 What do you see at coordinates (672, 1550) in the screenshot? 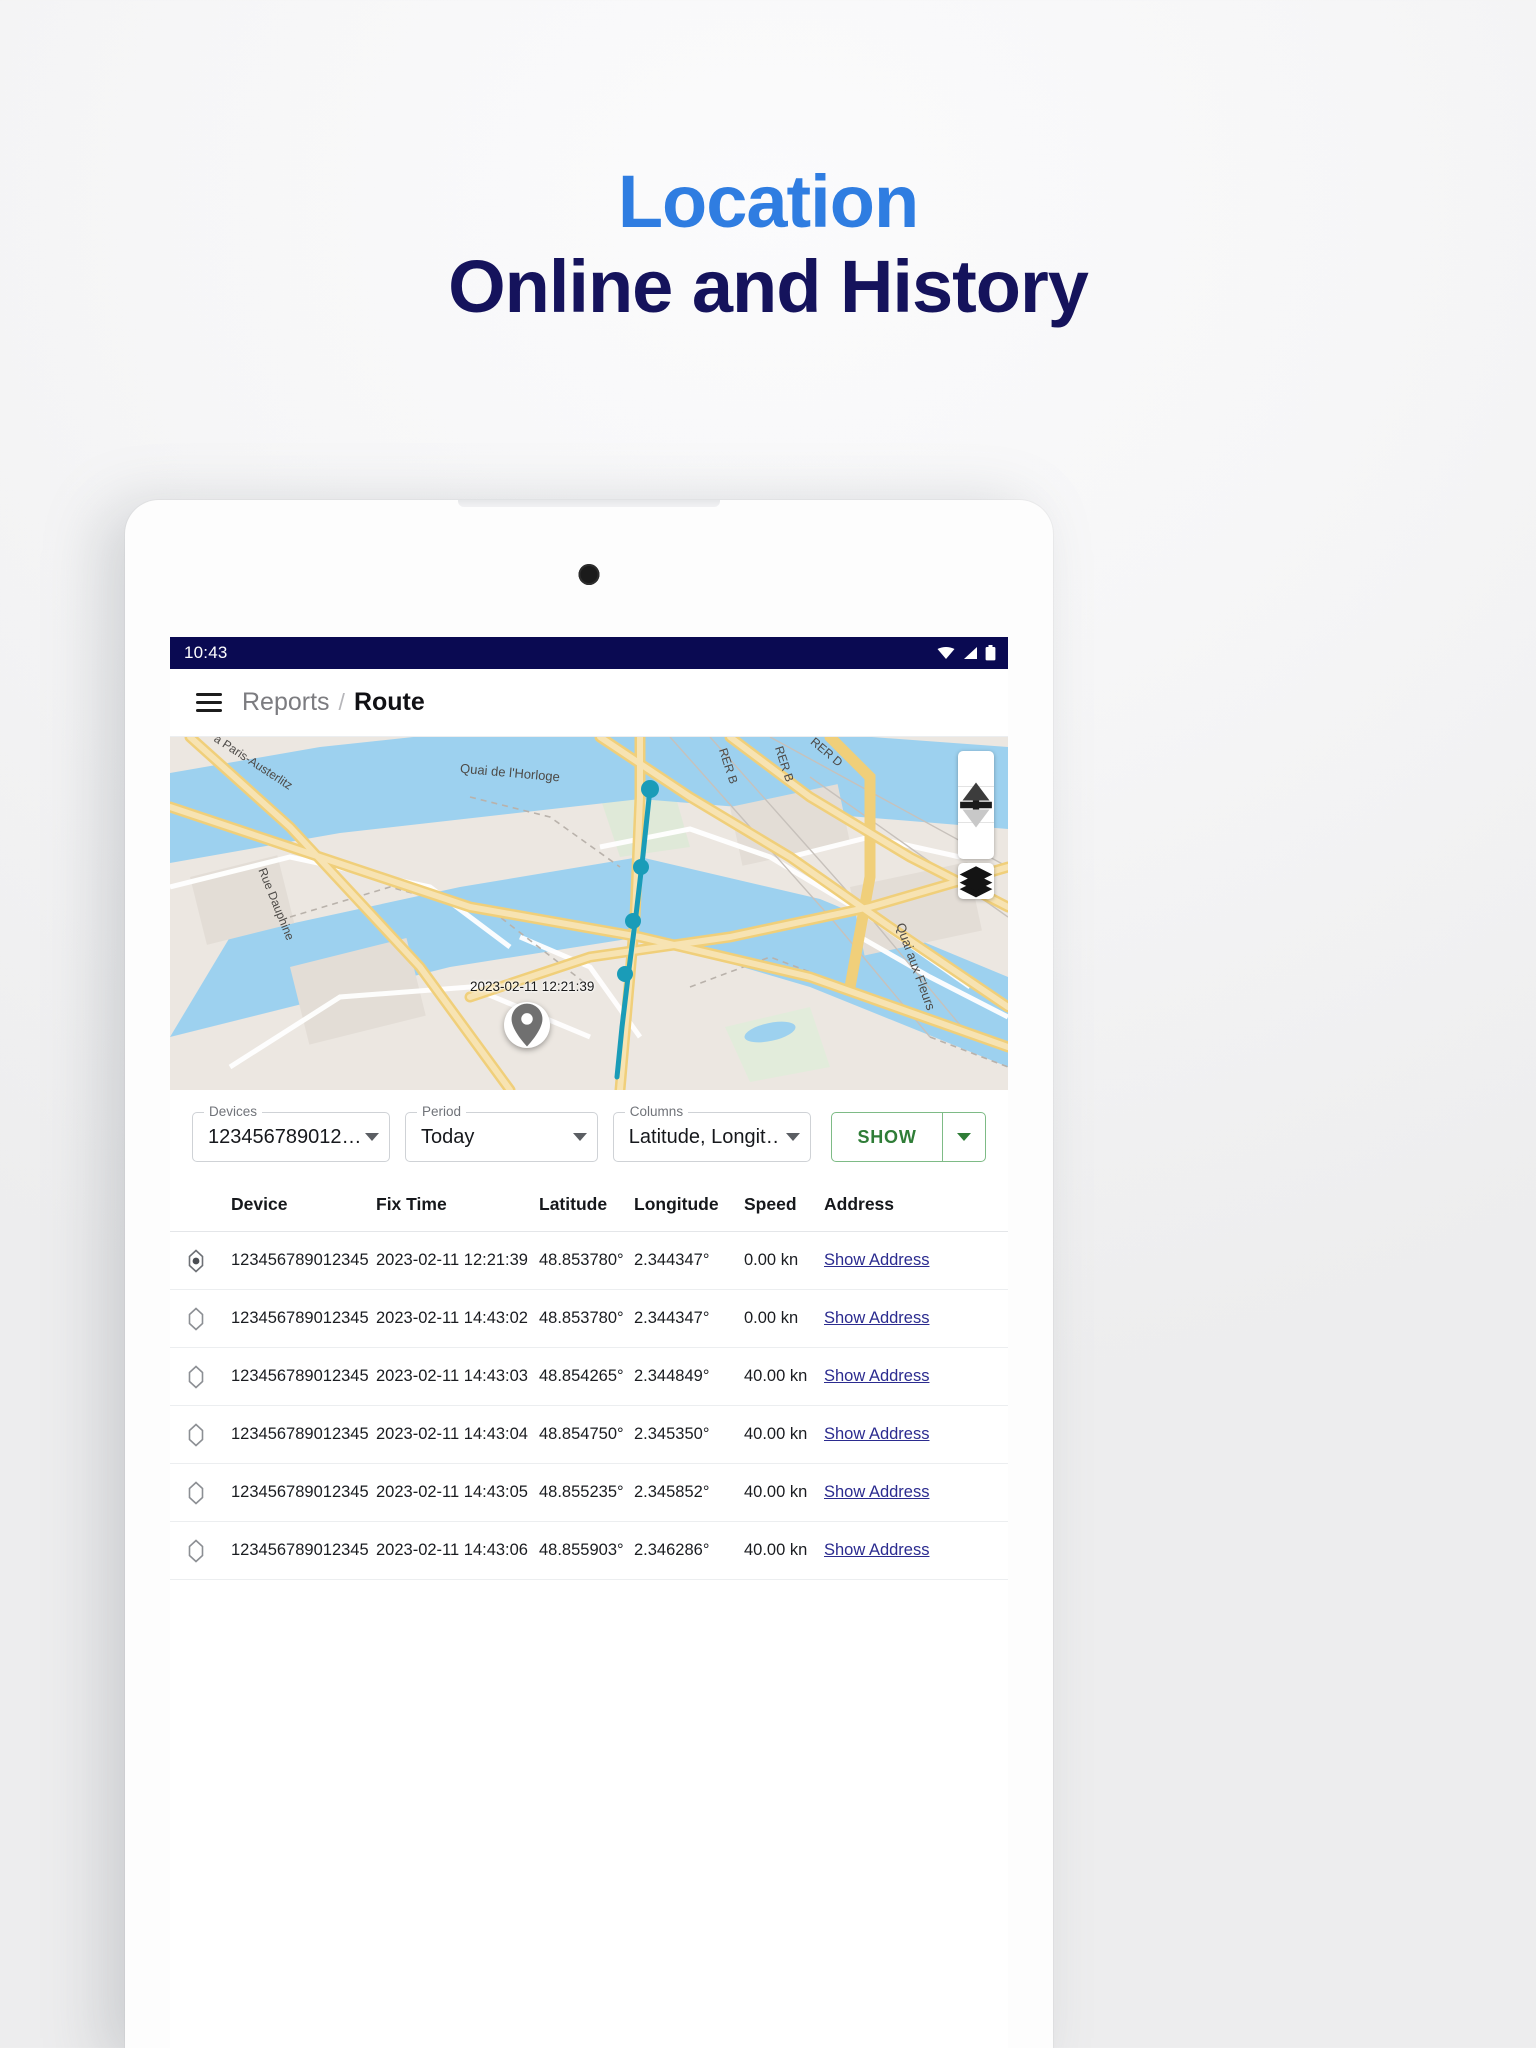
I see `cell-longitude: 2.346286°` at bounding box center [672, 1550].